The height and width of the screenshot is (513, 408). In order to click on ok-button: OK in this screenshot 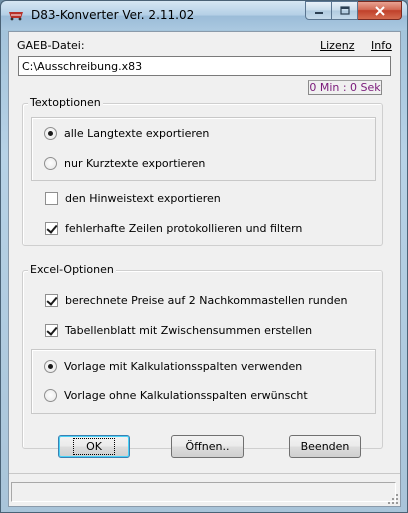, I will do `click(94, 446)`.